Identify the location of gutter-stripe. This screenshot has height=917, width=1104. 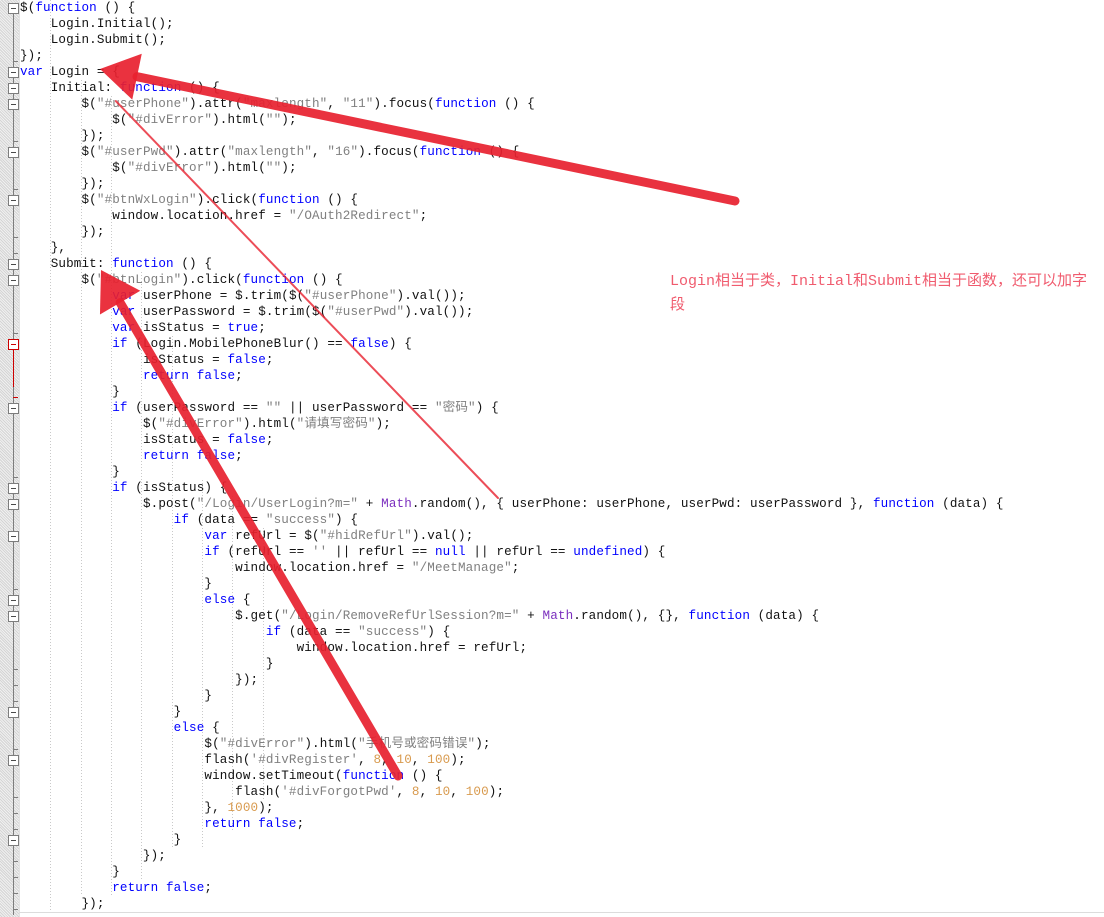
(9, 458).